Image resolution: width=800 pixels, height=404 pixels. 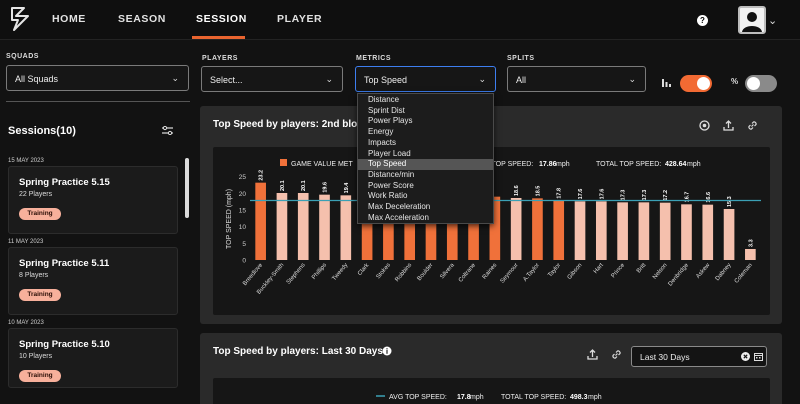 I want to click on date-range-field: Last 30 Days, so click(x=699, y=356).